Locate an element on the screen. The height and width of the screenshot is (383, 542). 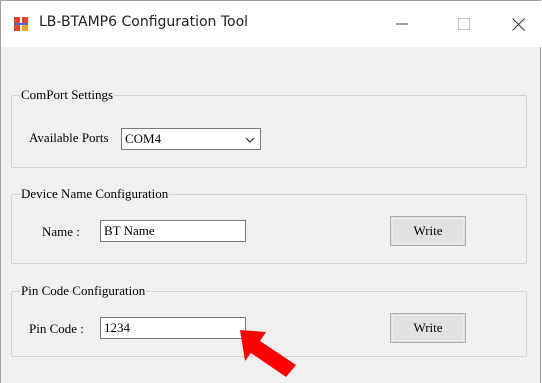
title-bar: LB-BTAMP6 Configuration Tool is located at coordinates (271, 24).